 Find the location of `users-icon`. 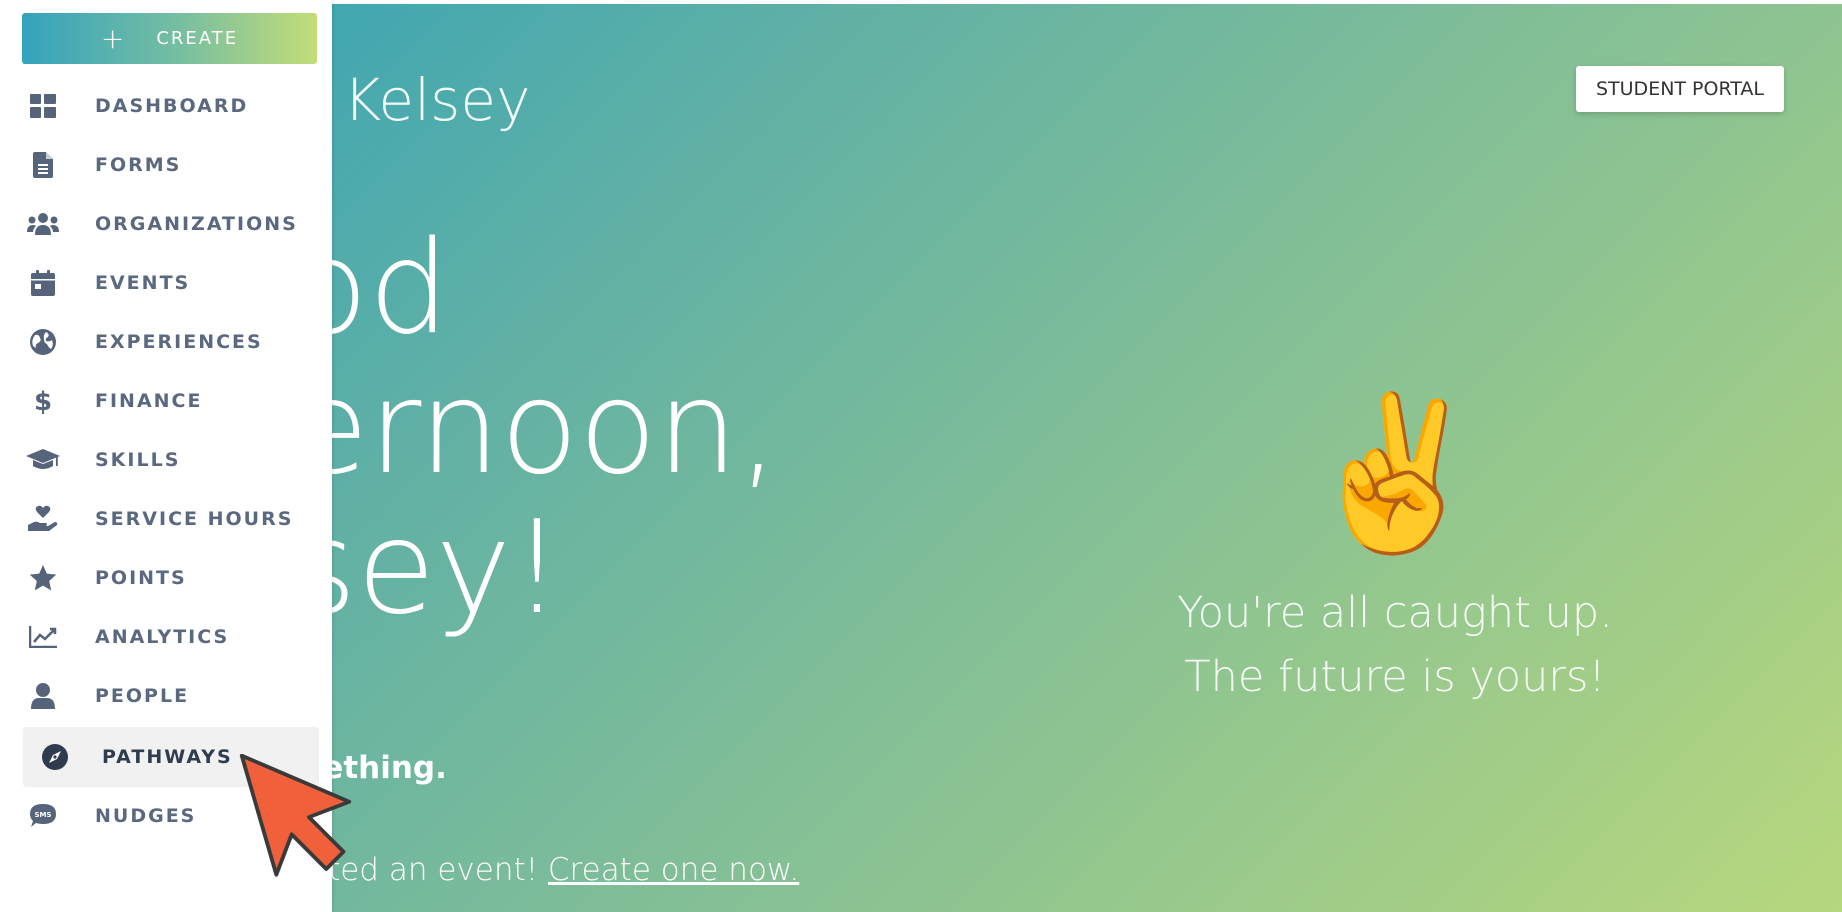

users-icon is located at coordinates (43, 224).